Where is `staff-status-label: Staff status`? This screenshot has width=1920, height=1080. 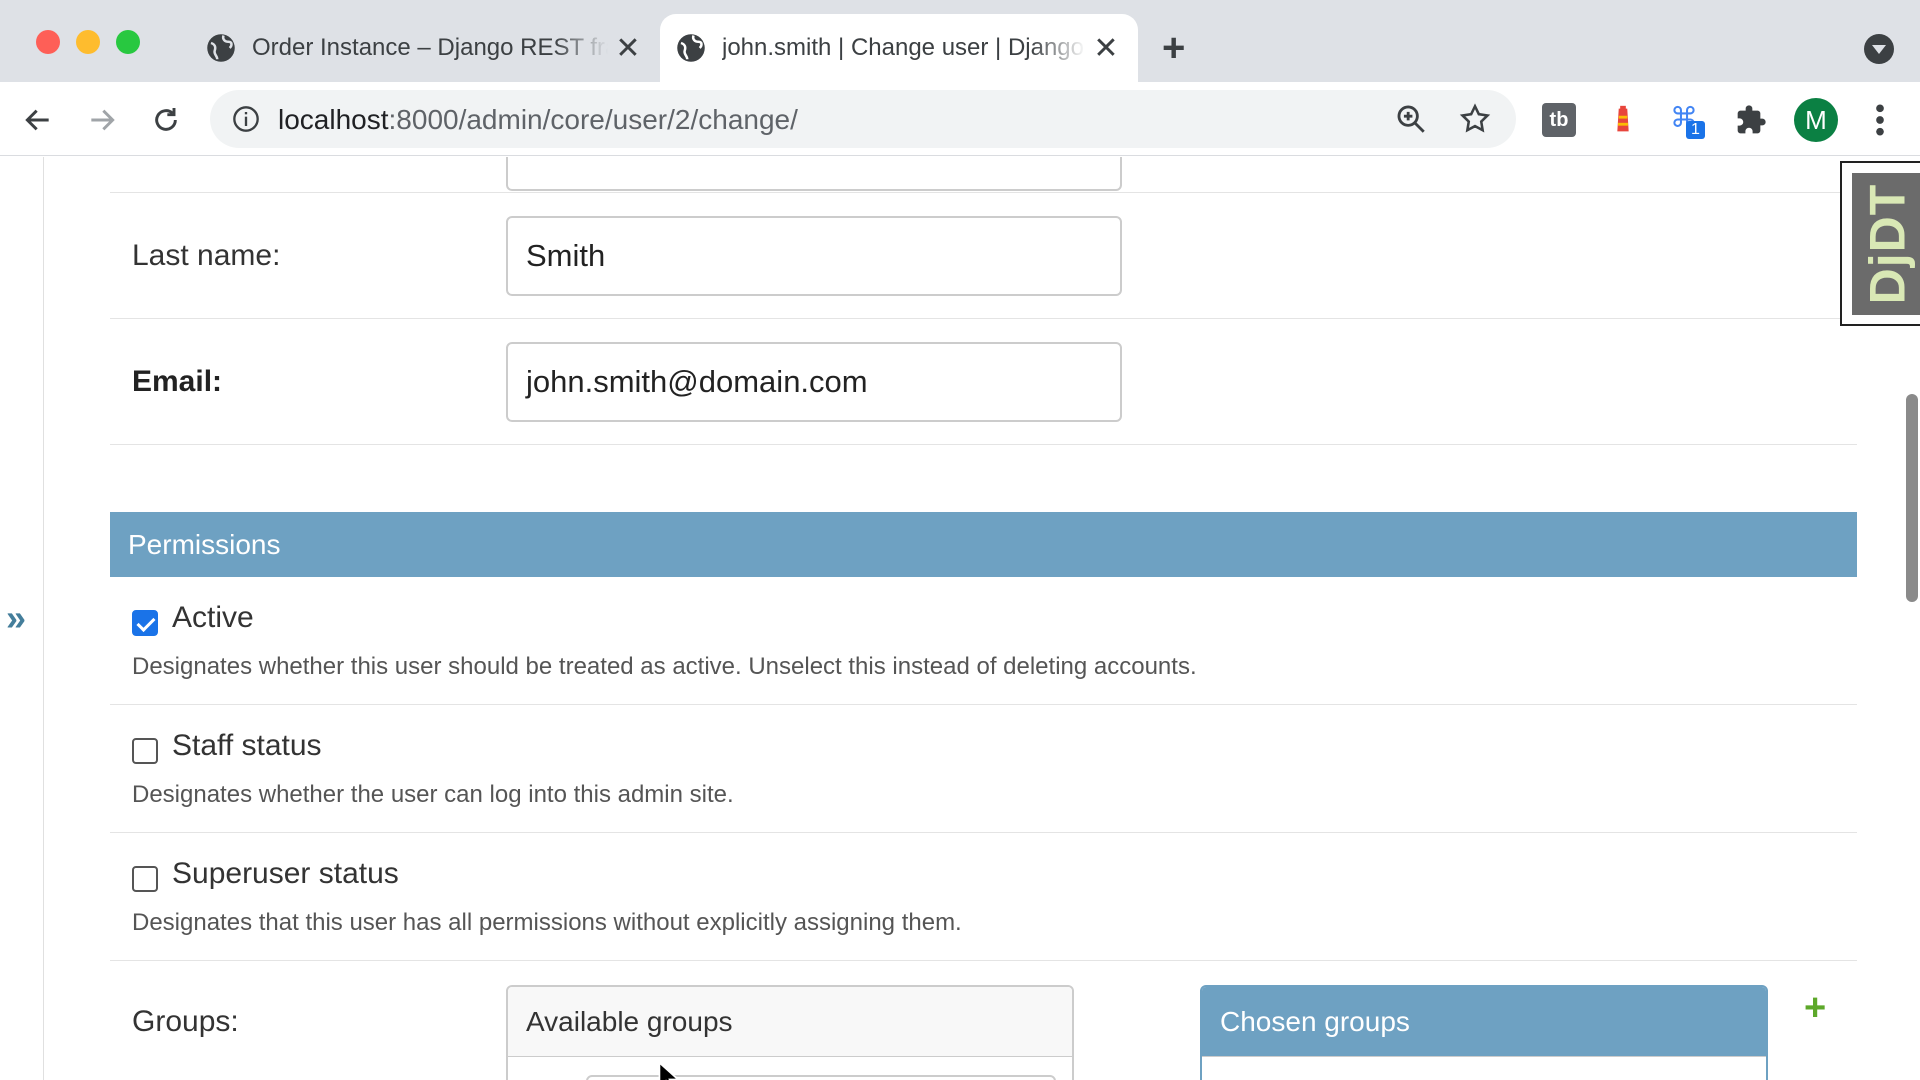 staff-status-label: Staff status is located at coordinates (247, 746).